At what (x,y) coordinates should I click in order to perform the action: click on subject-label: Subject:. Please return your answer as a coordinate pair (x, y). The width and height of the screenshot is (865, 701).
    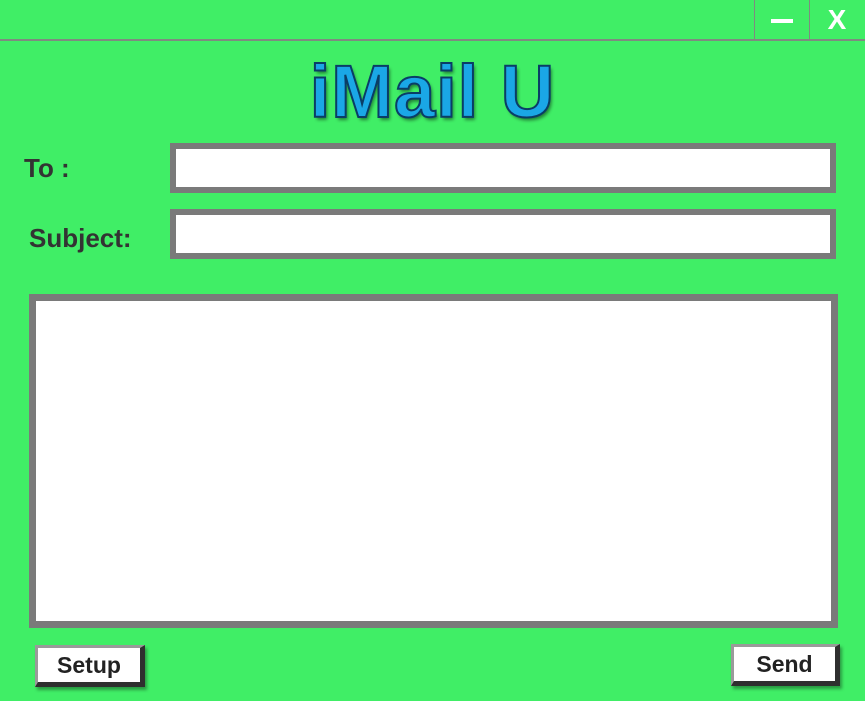
    Looking at the image, I should click on (80, 238).